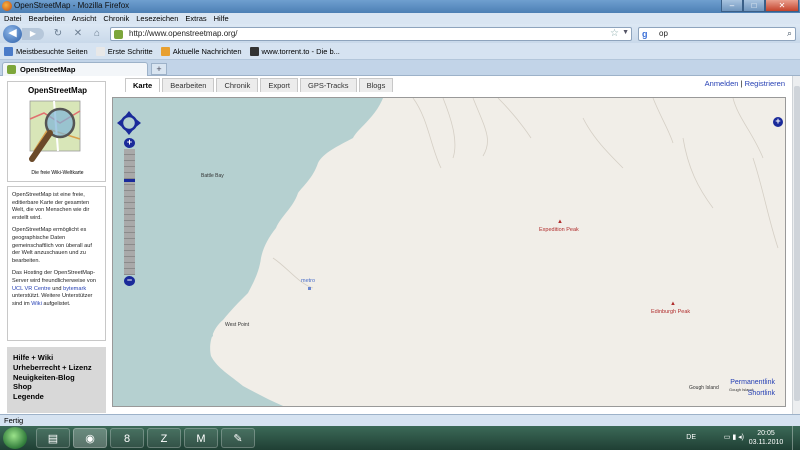  What do you see at coordinates (129, 180) in the screenshot?
I see `zoom-slider-handle` at bounding box center [129, 180].